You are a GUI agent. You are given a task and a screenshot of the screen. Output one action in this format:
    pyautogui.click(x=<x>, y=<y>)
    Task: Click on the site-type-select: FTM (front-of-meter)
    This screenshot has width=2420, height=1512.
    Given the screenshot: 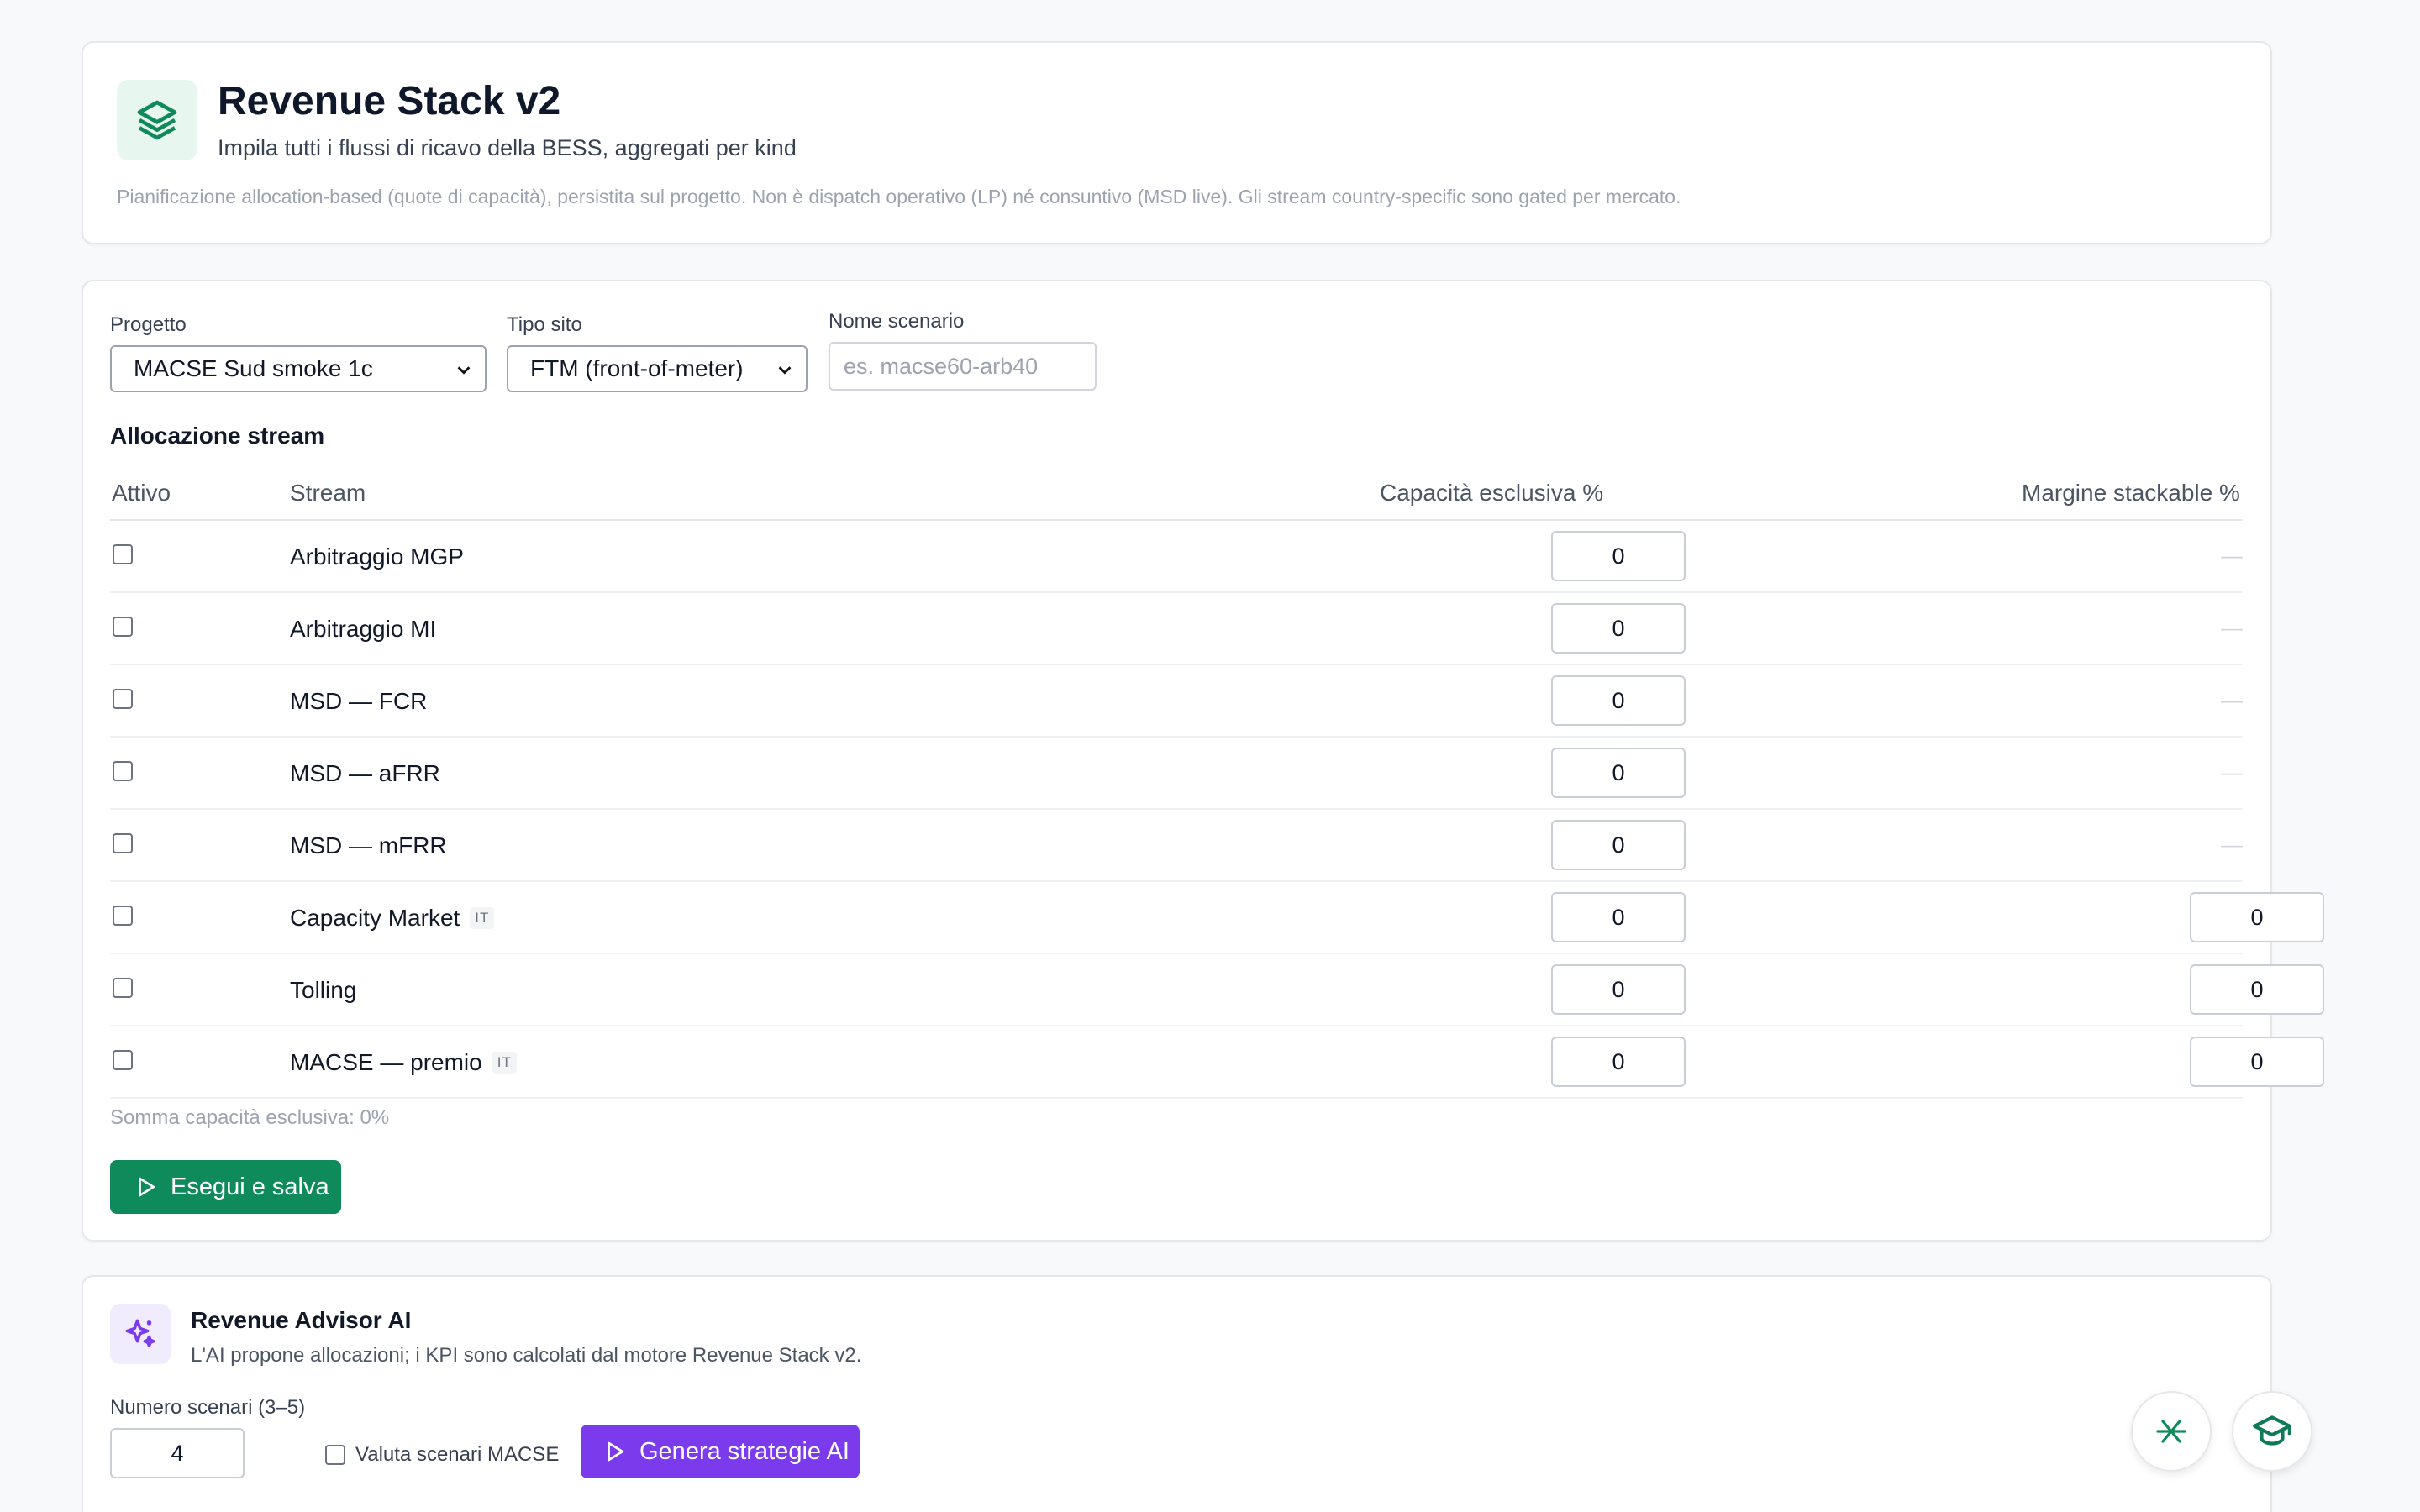 What is the action you would take?
    pyautogui.click(x=658, y=368)
    